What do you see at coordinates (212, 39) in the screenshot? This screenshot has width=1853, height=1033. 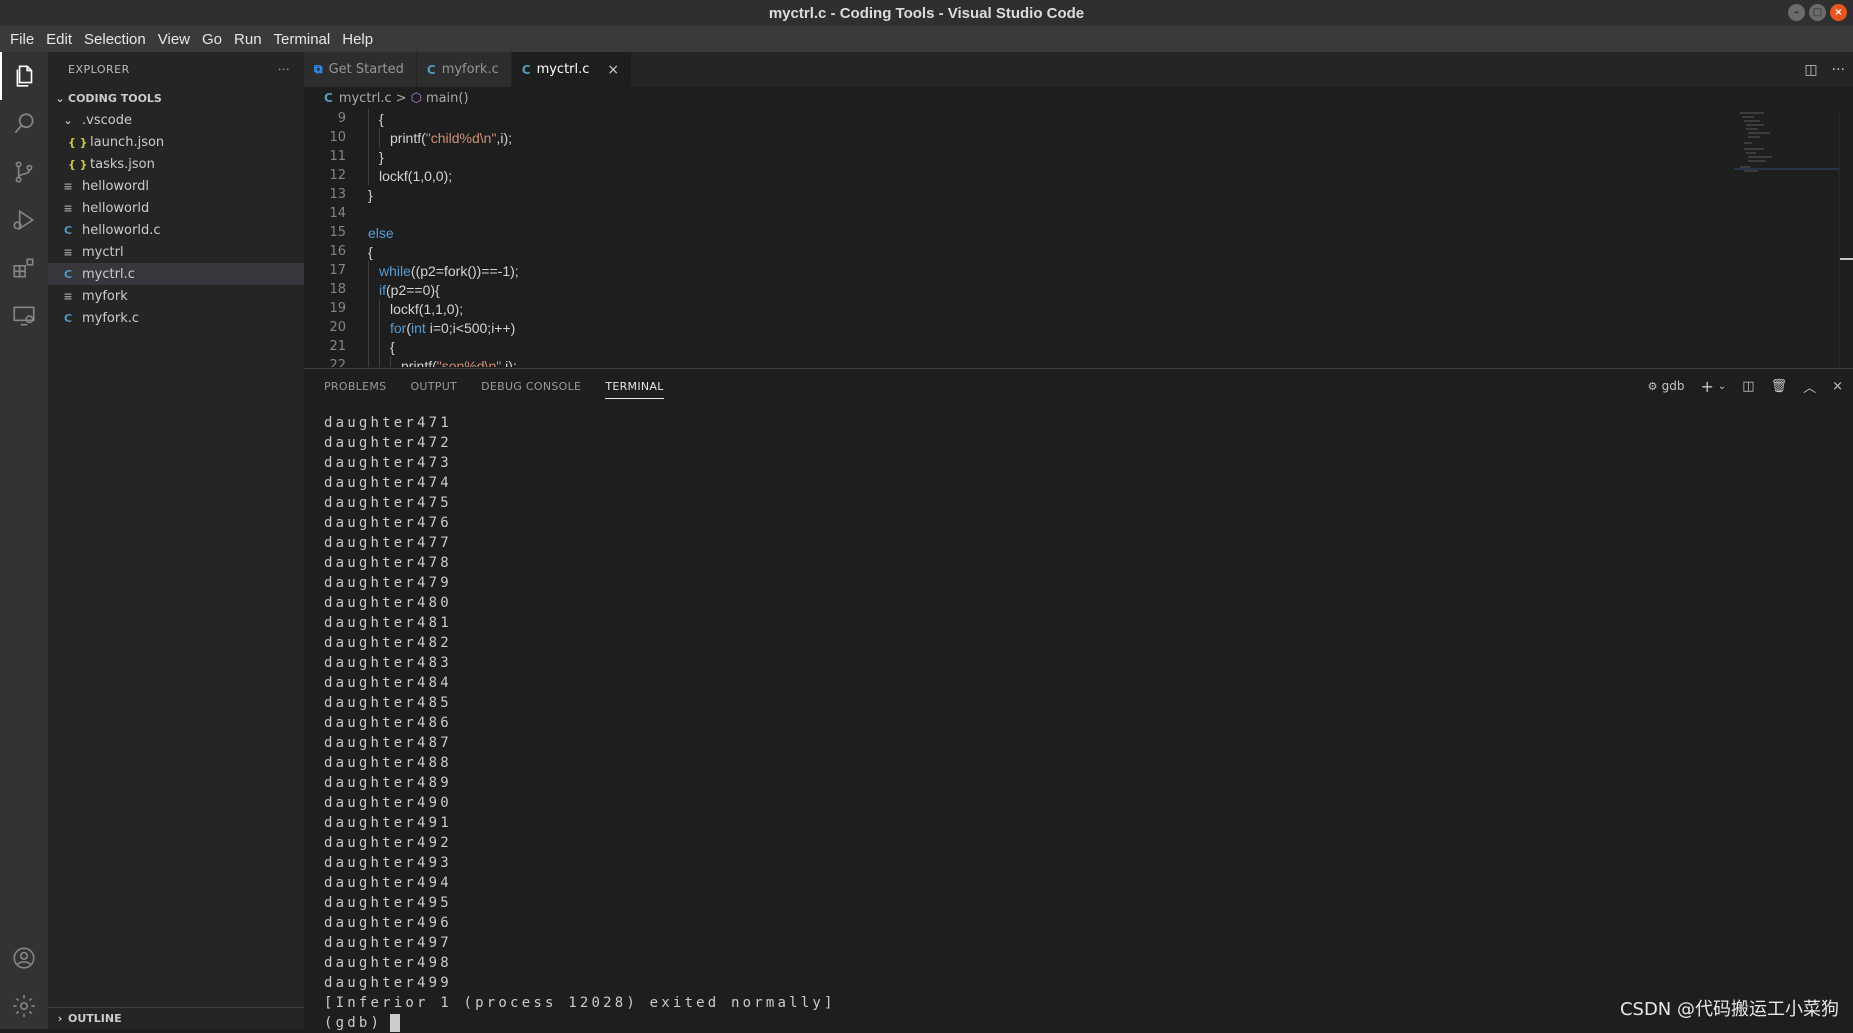 I see `menu-go: Go` at bounding box center [212, 39].